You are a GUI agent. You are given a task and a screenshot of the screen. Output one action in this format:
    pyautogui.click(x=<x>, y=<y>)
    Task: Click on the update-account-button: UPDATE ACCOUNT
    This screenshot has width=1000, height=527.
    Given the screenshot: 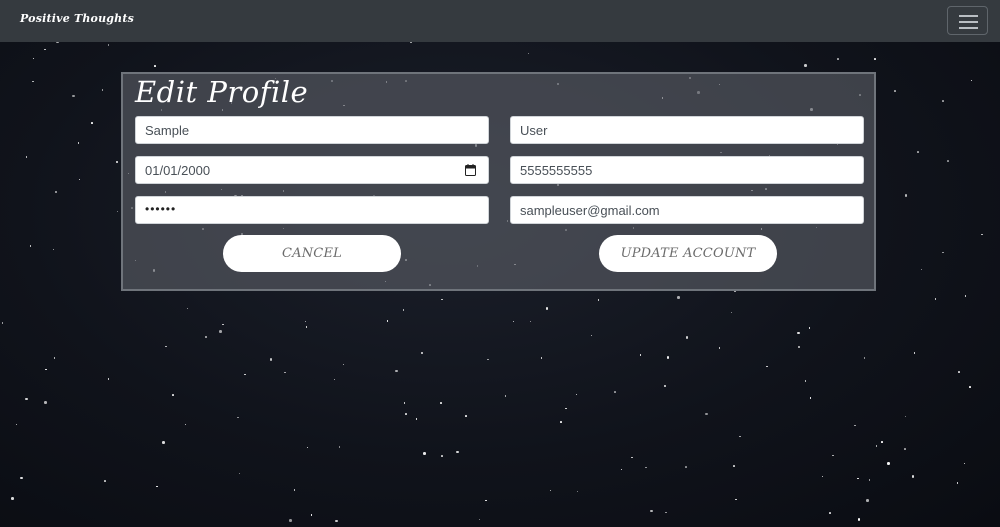 What is the action you would take?
    pyautogui.click(x=688, y=253)
    